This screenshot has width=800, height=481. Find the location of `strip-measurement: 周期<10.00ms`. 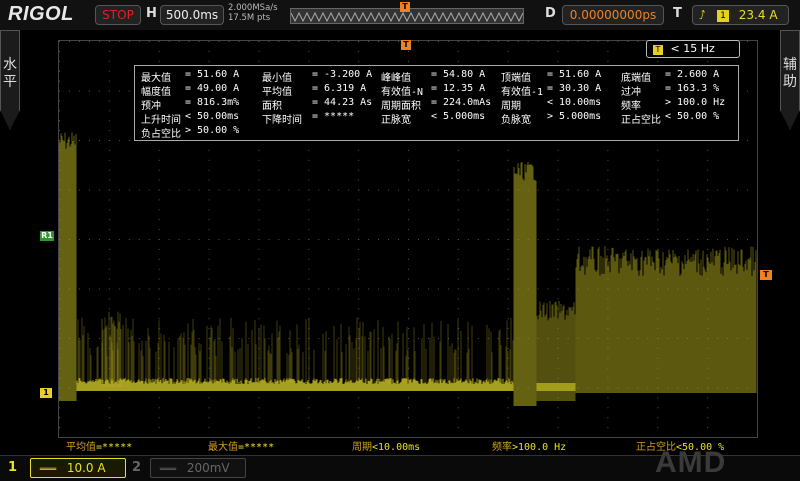

strip-measurement: 周期<10.00ms is located at coordinates (386, 445).